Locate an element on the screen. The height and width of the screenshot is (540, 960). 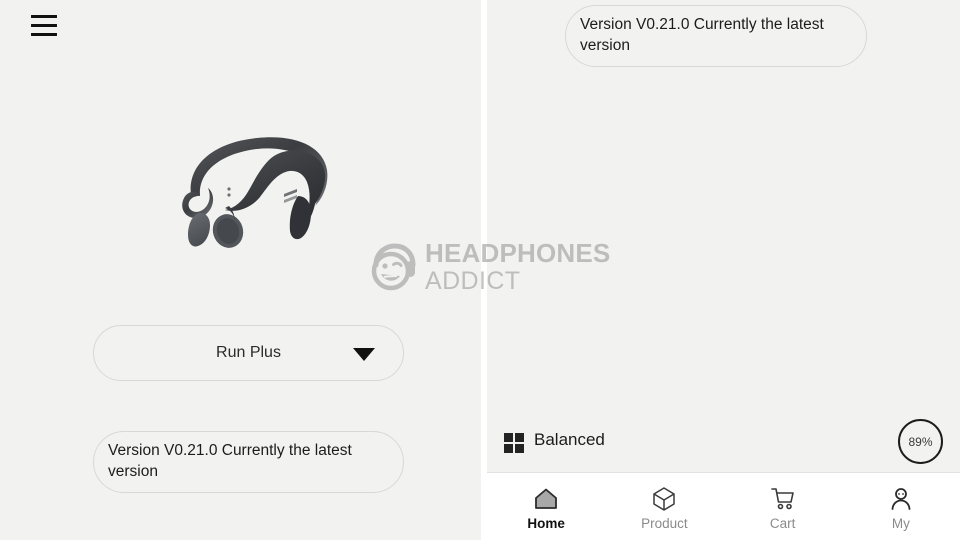
nav-item-cart: Cart is located at coordinates (783, 506).